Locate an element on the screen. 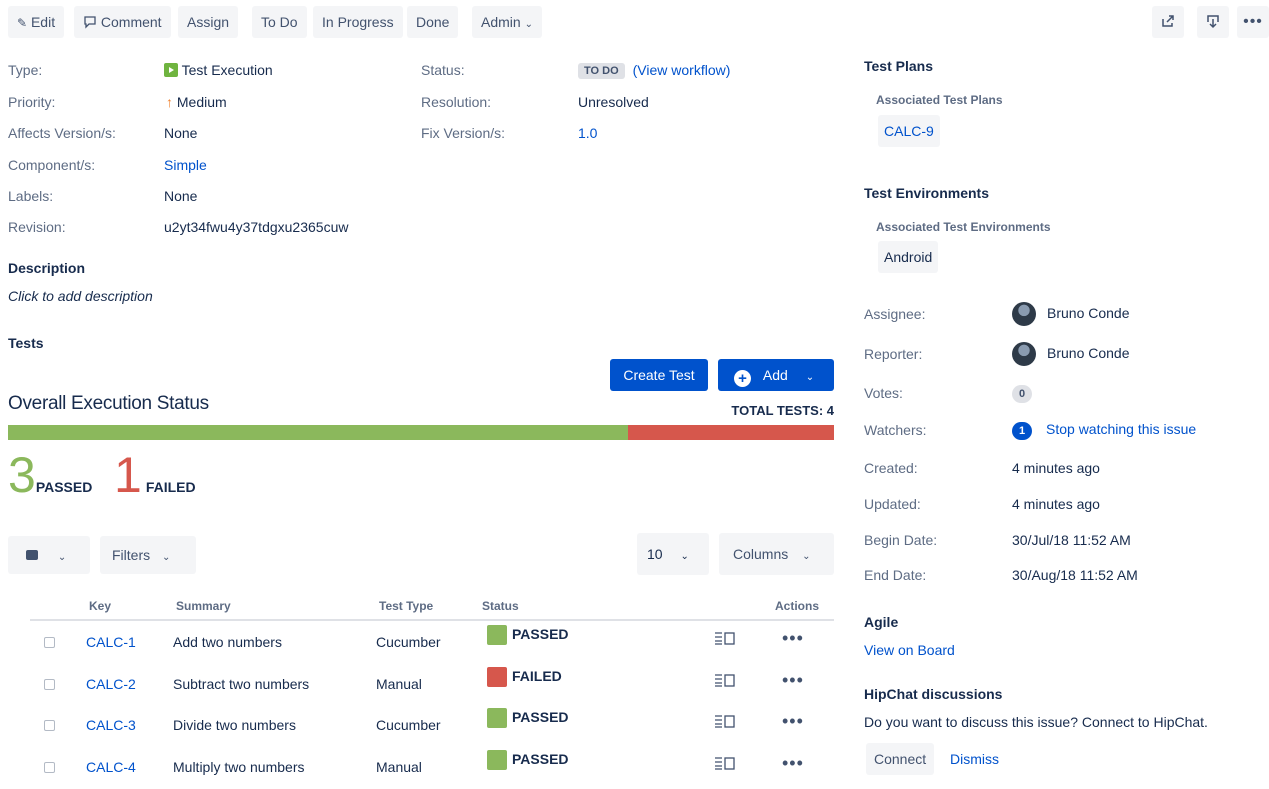  more-button: ••• is located at coordinates (1253, 22).